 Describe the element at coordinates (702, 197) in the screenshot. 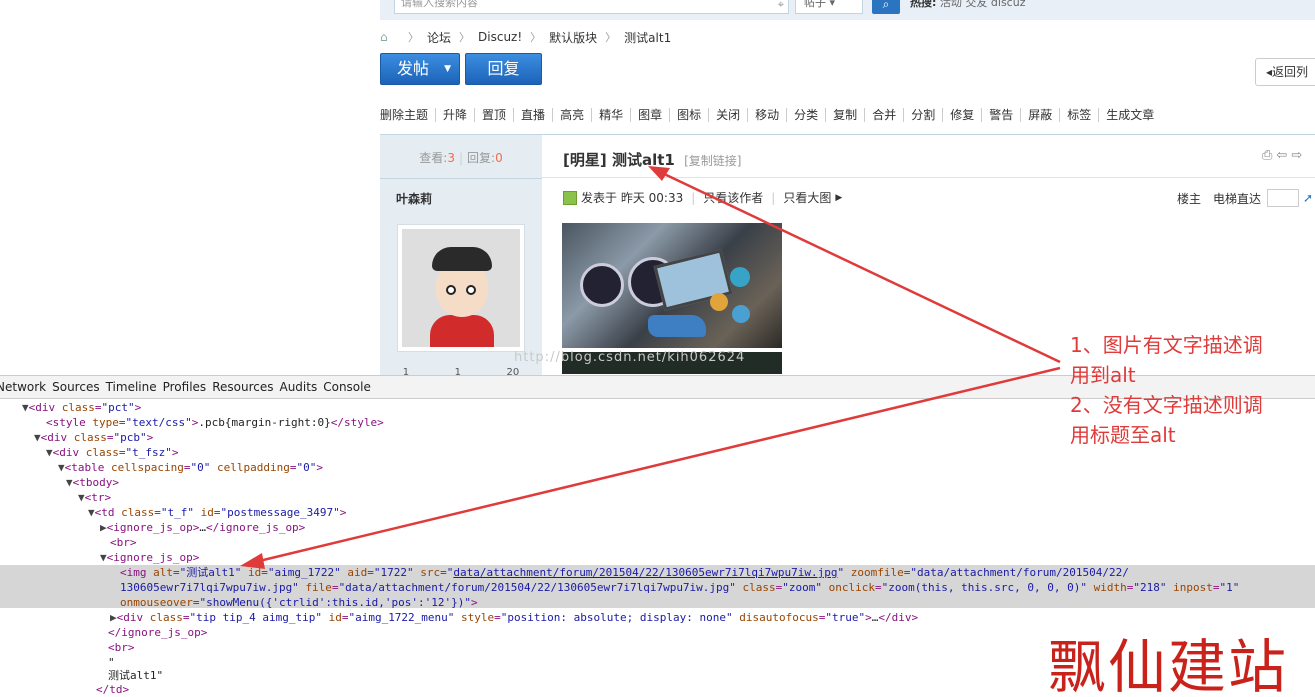

I see `post-meta: 发表于 昨天 00:33 | 只看该作者 | 只看大图 ▶` at that location.